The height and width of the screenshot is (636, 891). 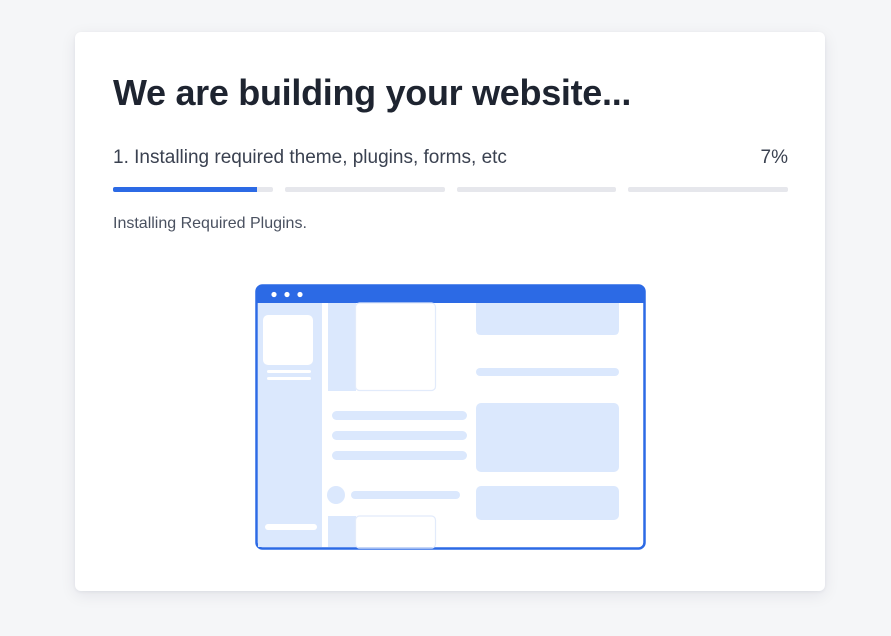 I want to click on sidebar-thumbnail, so click(x=288, y=340).